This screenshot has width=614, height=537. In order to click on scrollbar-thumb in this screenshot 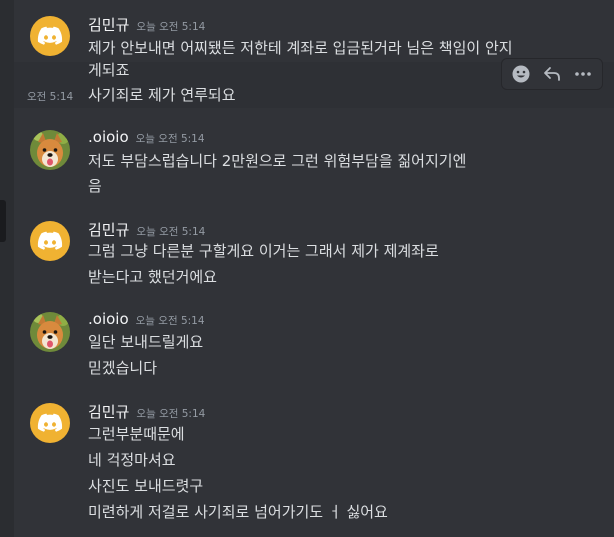, I will do `click(3, 221)`.